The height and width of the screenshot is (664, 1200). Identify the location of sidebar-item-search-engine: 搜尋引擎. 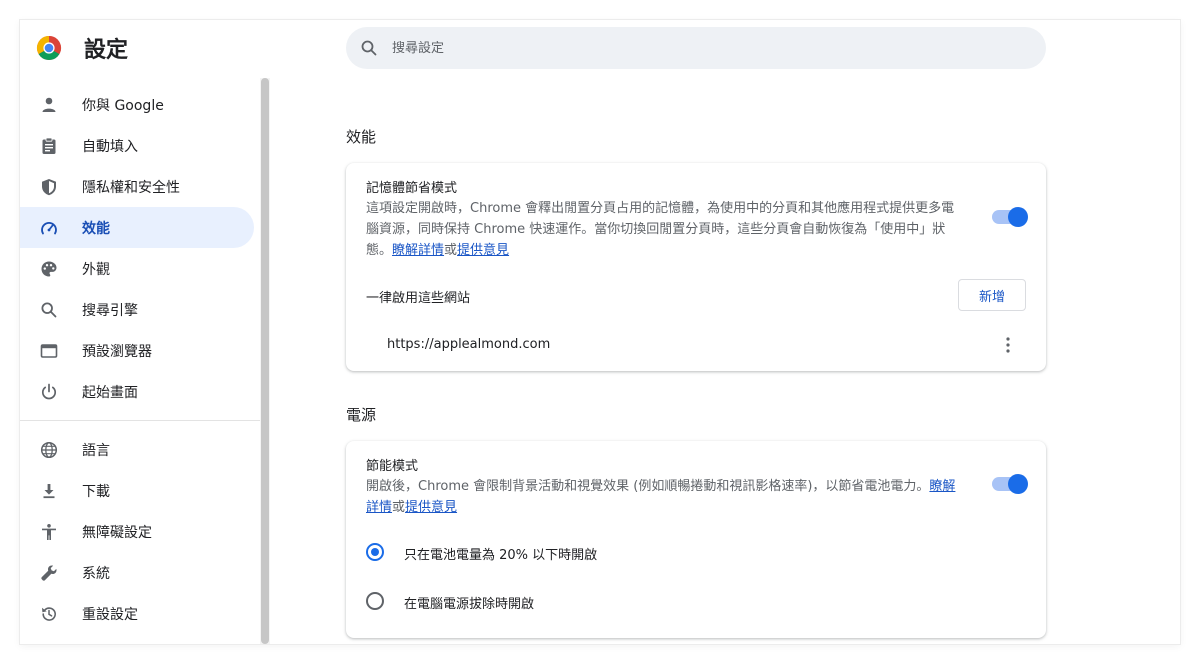
(137, 309).